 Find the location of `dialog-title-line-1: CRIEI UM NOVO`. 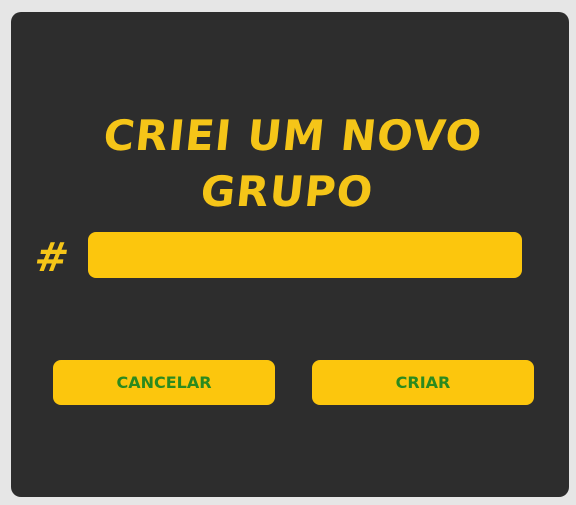

dialog-title-line-1: CRIEI UM NOVO is located at coordinates (293, 135).